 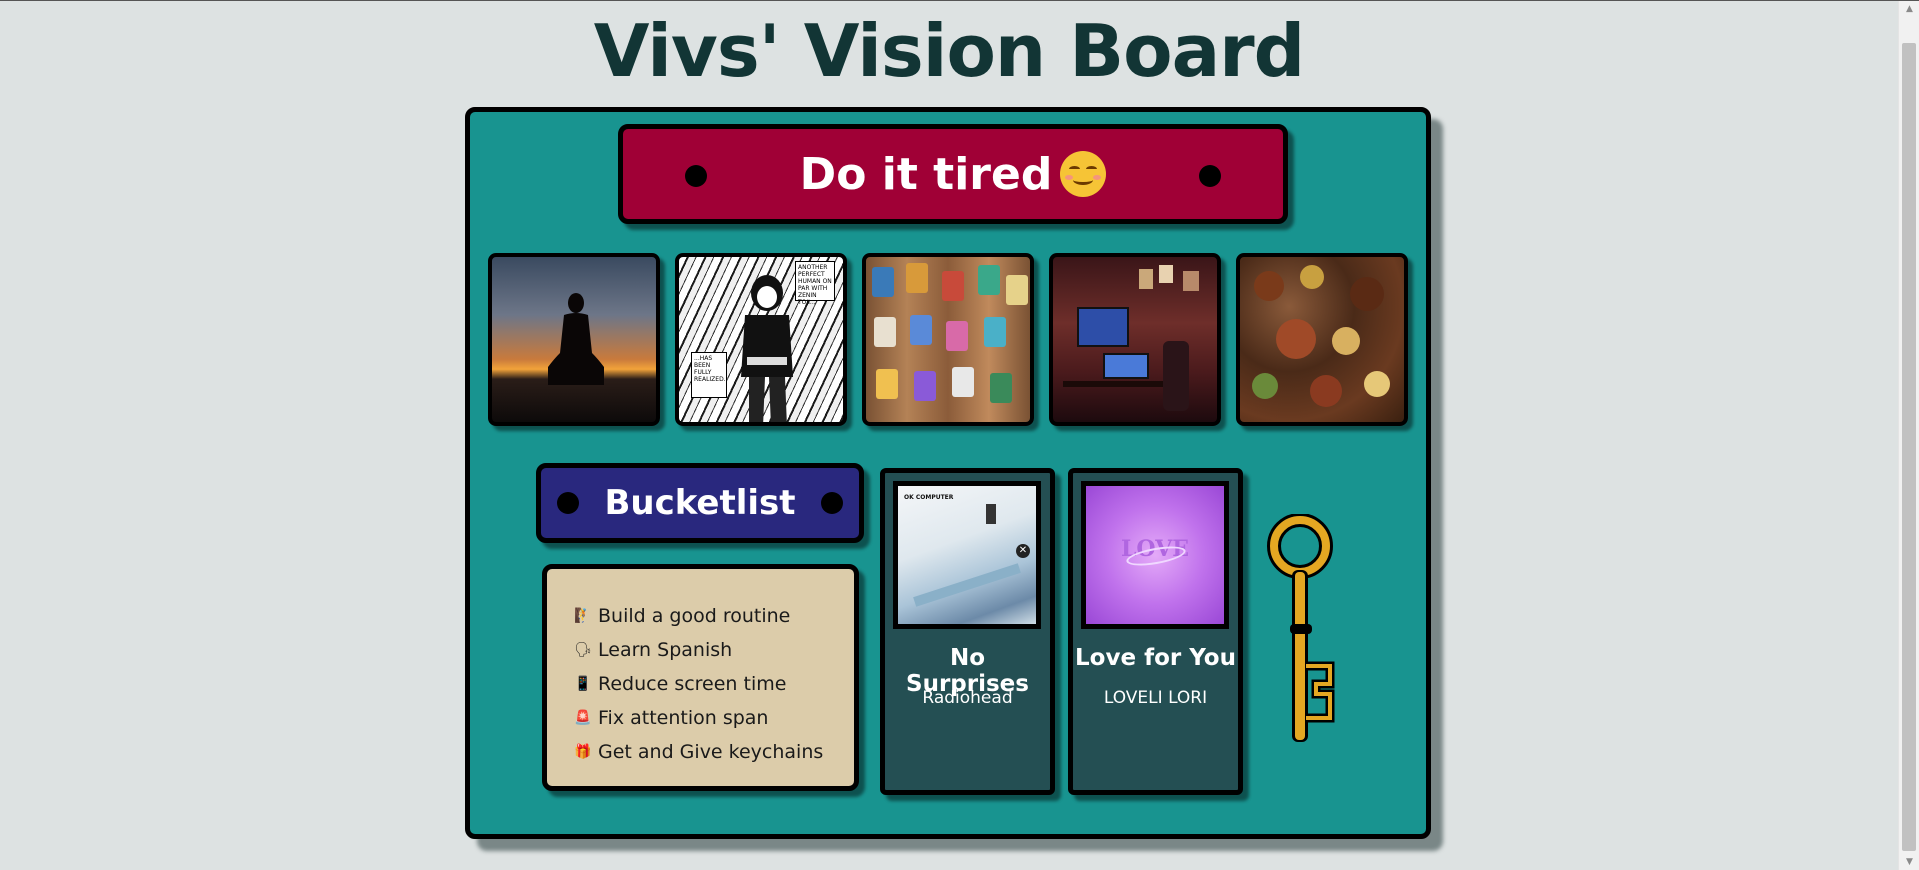 What do you see at coordinates (926, 174) in the screenshot?
I see `motto-text: Do it tired` at bounding box center [926, 174].